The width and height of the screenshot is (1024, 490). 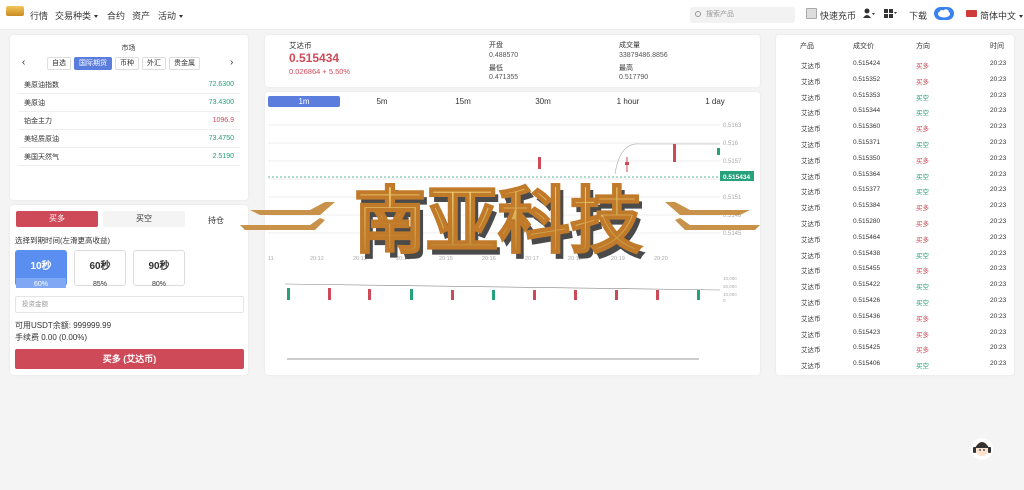 I want to click on nav-item-contract: 合约, so click(x=116, y=15).